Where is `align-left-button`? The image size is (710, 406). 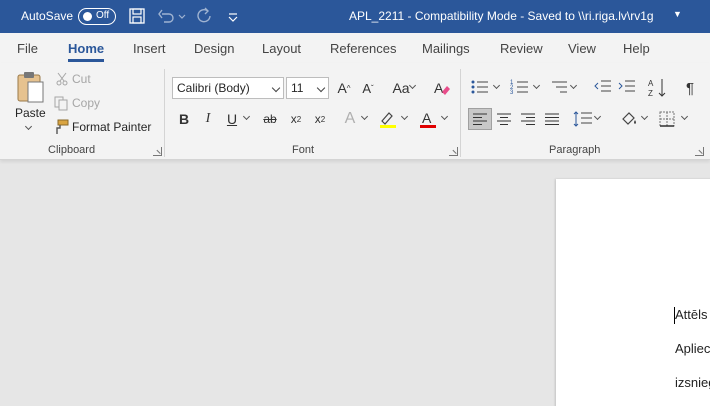 align-left-button is located at coordinates (480, 119).